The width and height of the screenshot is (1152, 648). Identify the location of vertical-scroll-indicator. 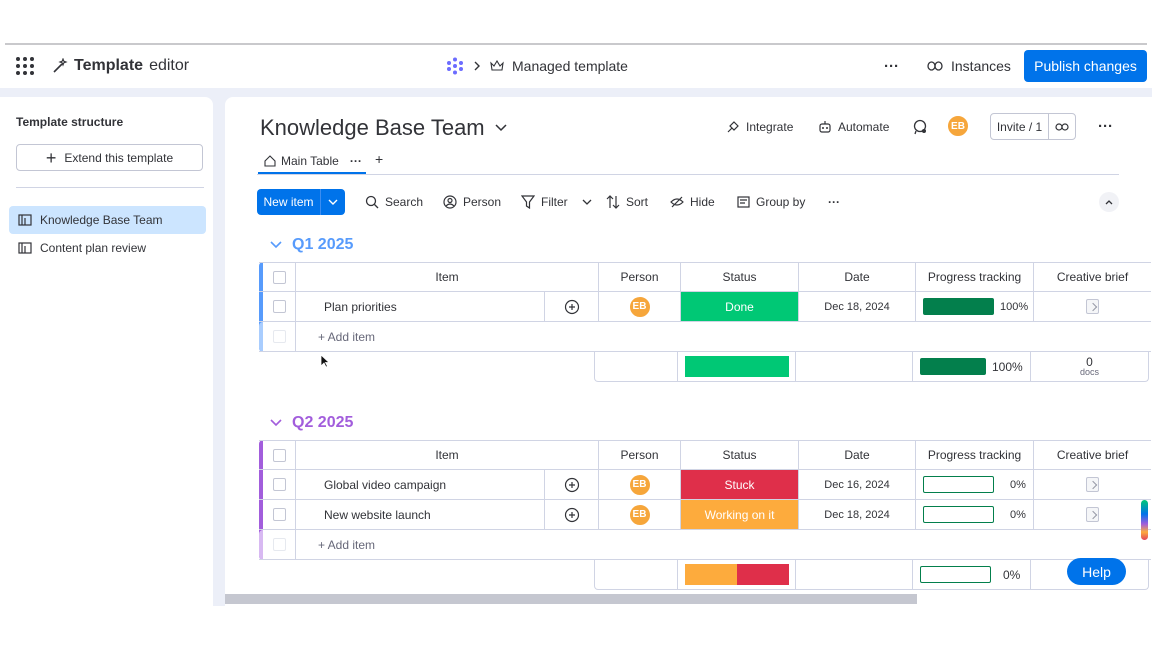
(1144, 520).